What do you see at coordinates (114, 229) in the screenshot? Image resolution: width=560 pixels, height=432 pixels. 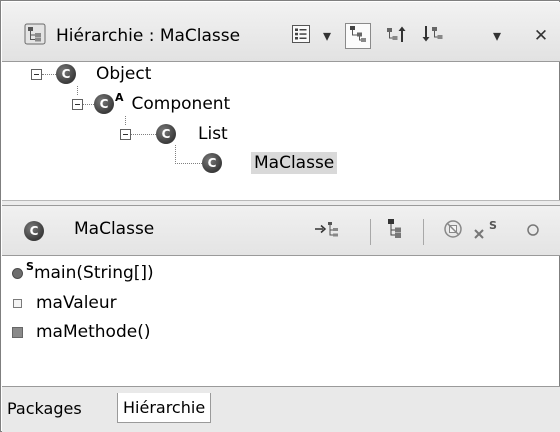 I see `members-class-name: MaClasse` at bounding box center [114, 229].